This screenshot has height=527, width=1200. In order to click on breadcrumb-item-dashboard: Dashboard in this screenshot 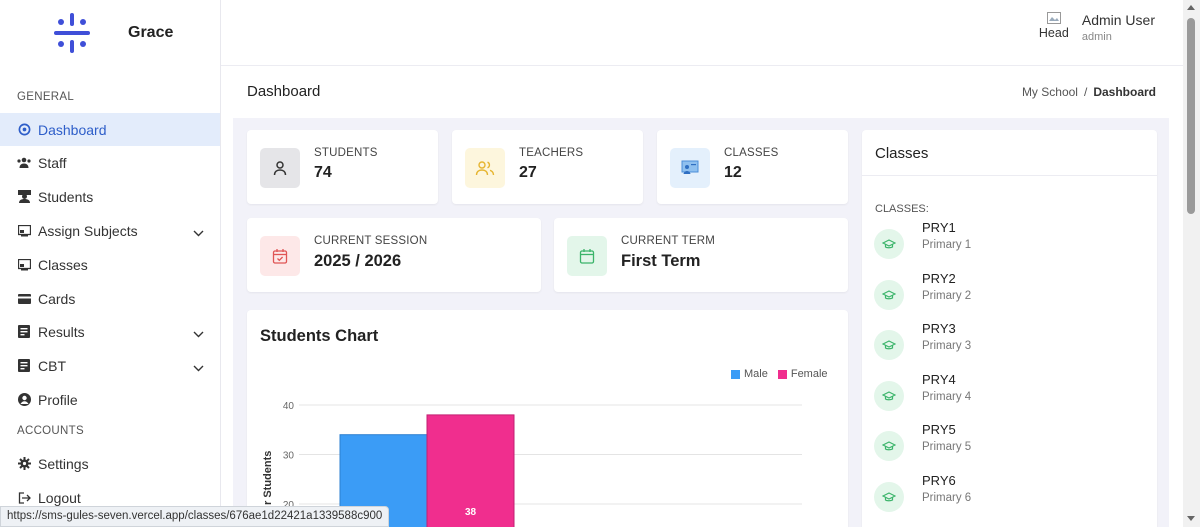, I will do `click(1124, 92)`.